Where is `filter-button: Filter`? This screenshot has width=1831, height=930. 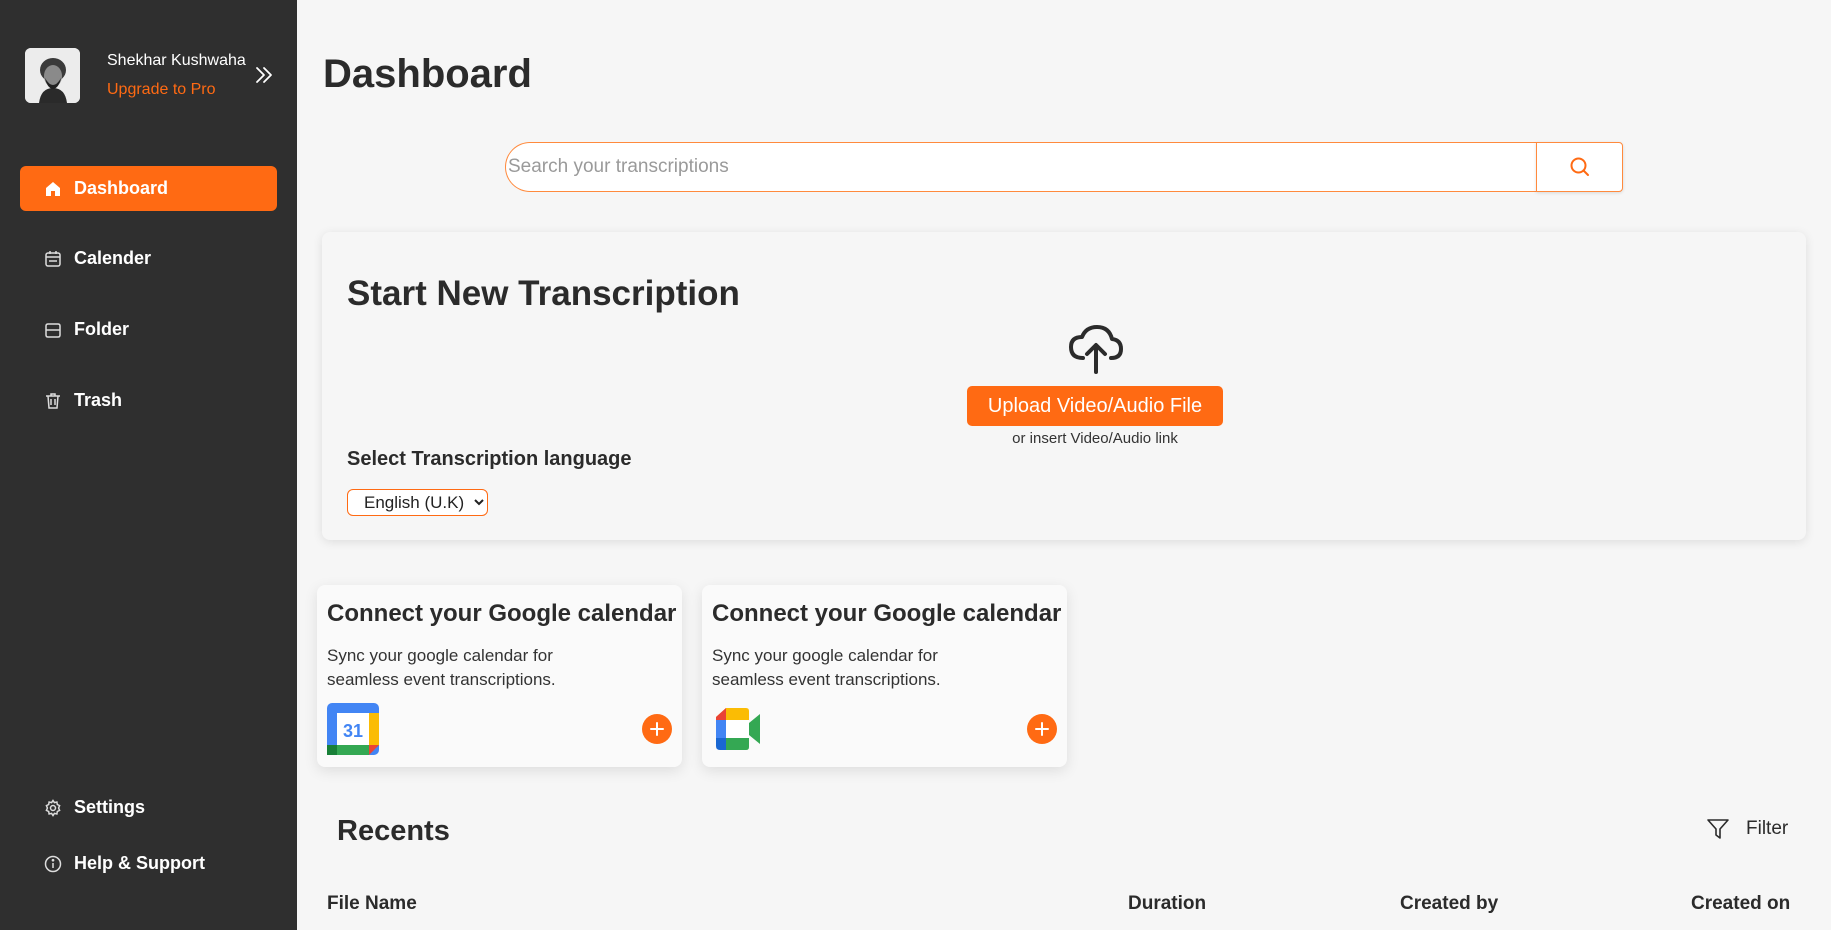
filter-button: Filter is located at coordinates (1747, 829).